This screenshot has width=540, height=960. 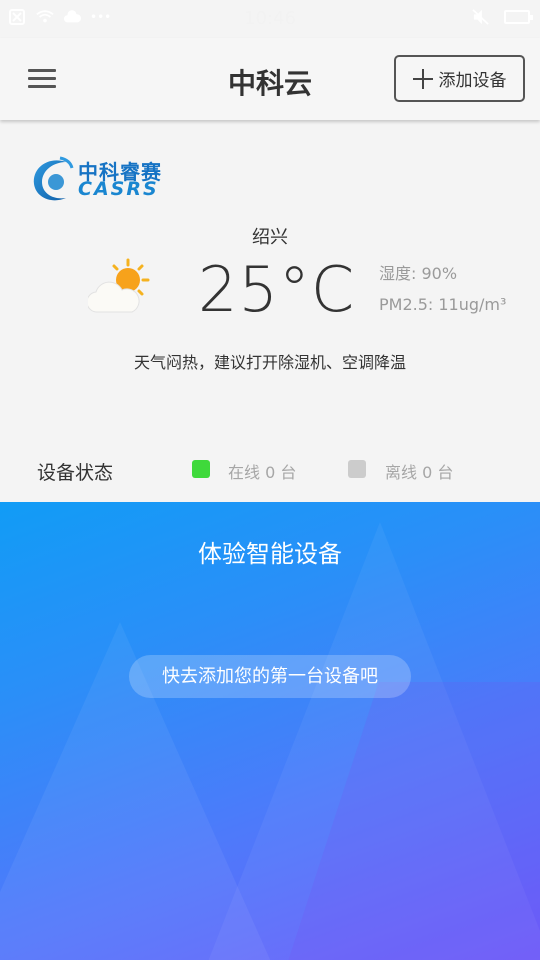 What do you see at coordinates (277, 289) in the screenshot?
I see `temperature: 25°C` at bounding box center [277, 289].